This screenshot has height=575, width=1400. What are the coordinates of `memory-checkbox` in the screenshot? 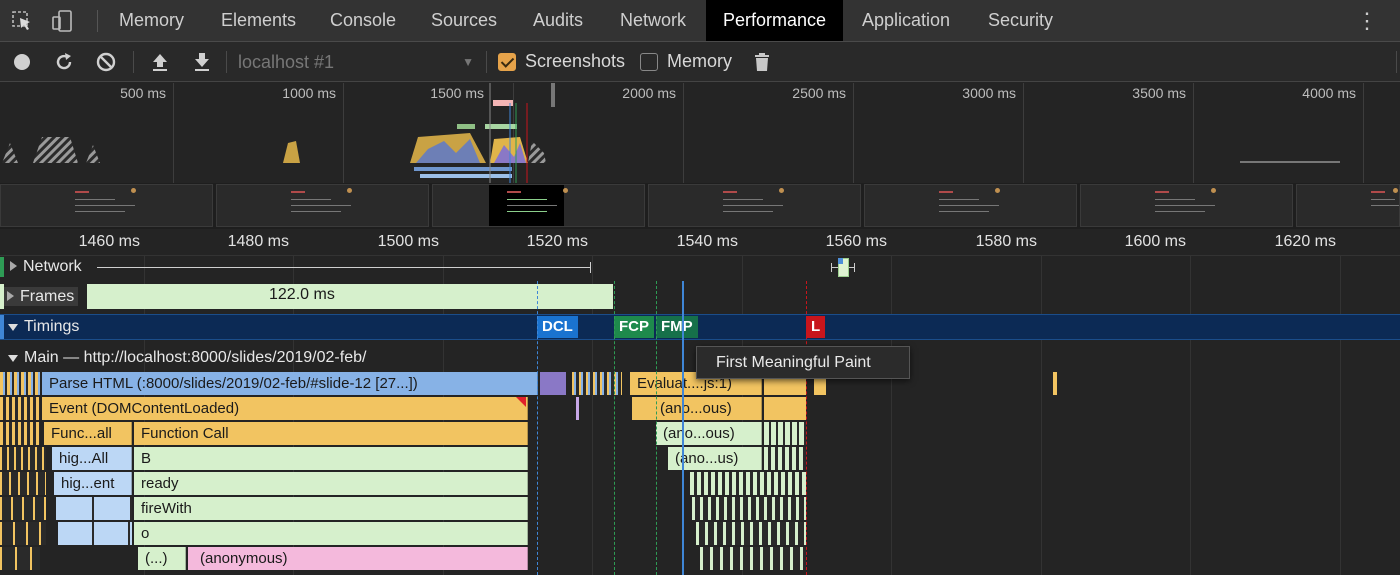 It's located at (649, 62).